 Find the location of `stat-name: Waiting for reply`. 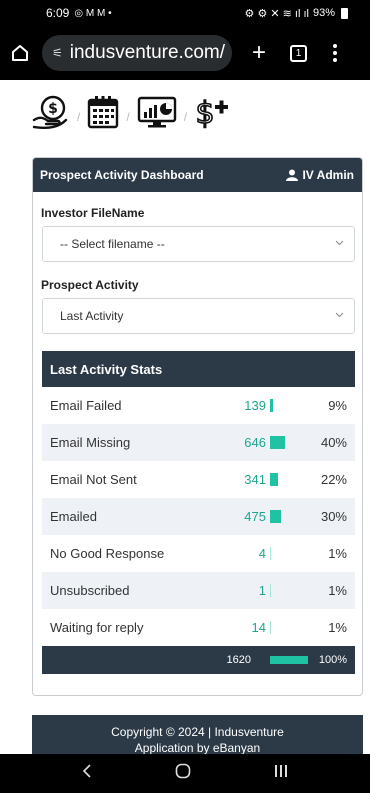

stat-name: Waiting for reply is located at coordinates (97, 627).